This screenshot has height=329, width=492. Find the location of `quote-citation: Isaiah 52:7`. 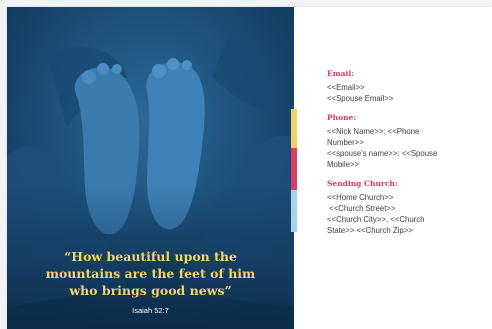

quote-citation: Isaiah 52:7 is located at coordinates (150, 310).